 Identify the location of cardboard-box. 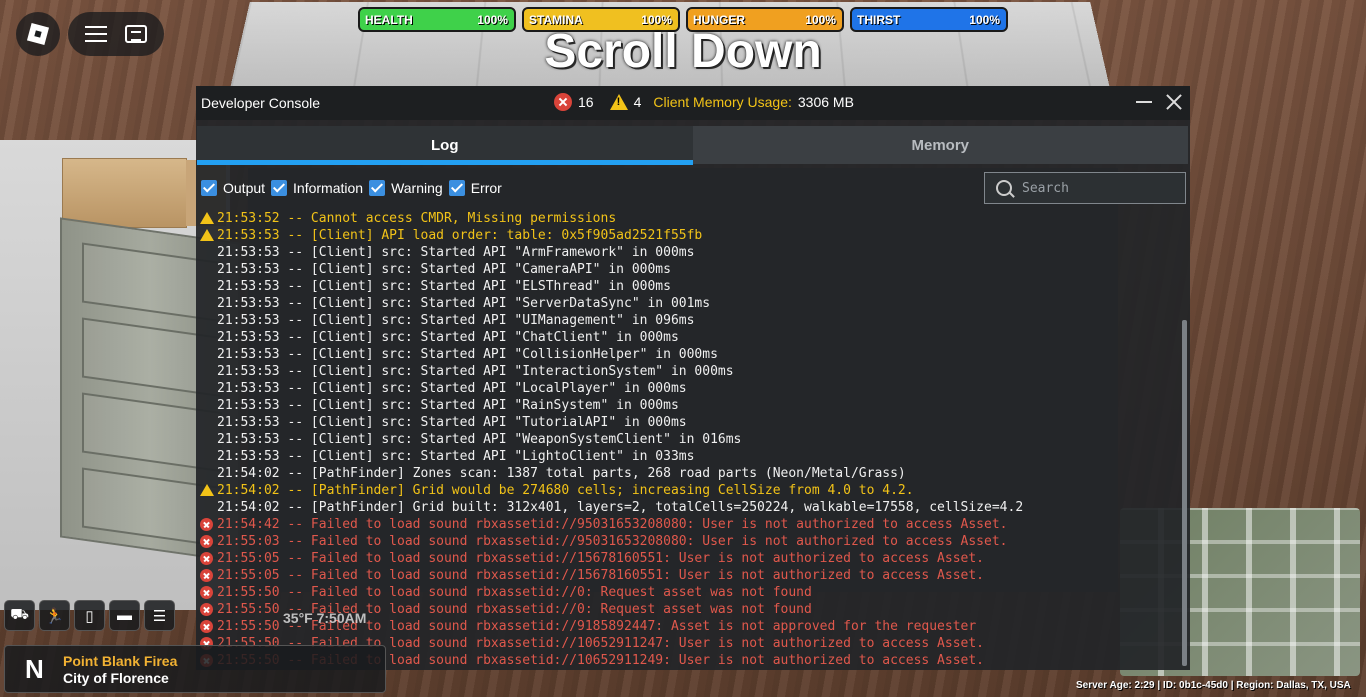
(124, 193).